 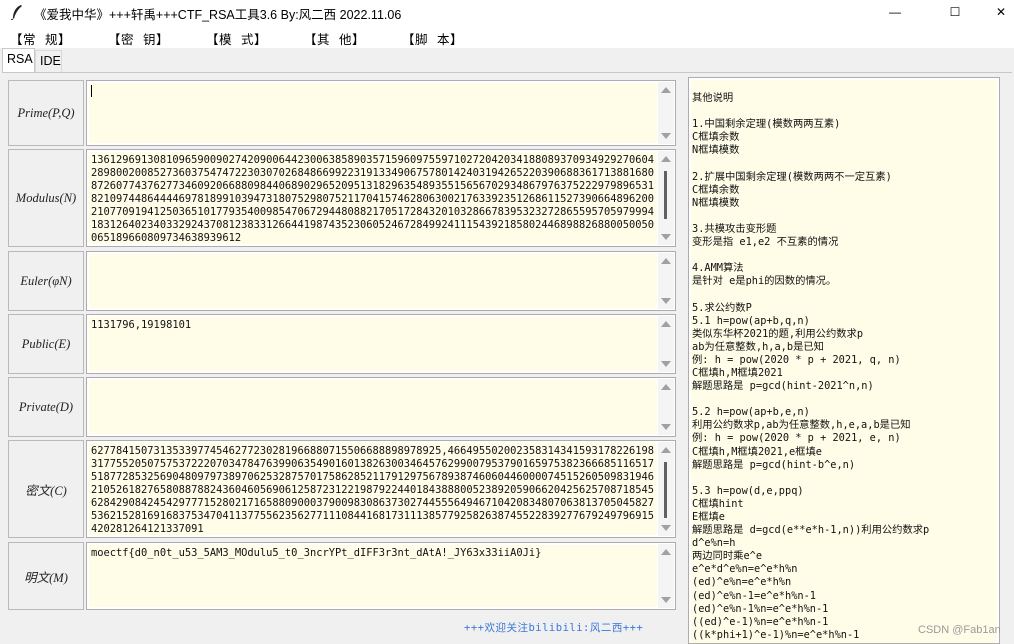 What do you see at coordinates (18, 60) in the screenshot?
I see `tab-rsa: RSA` at bounding box center [18, 60].